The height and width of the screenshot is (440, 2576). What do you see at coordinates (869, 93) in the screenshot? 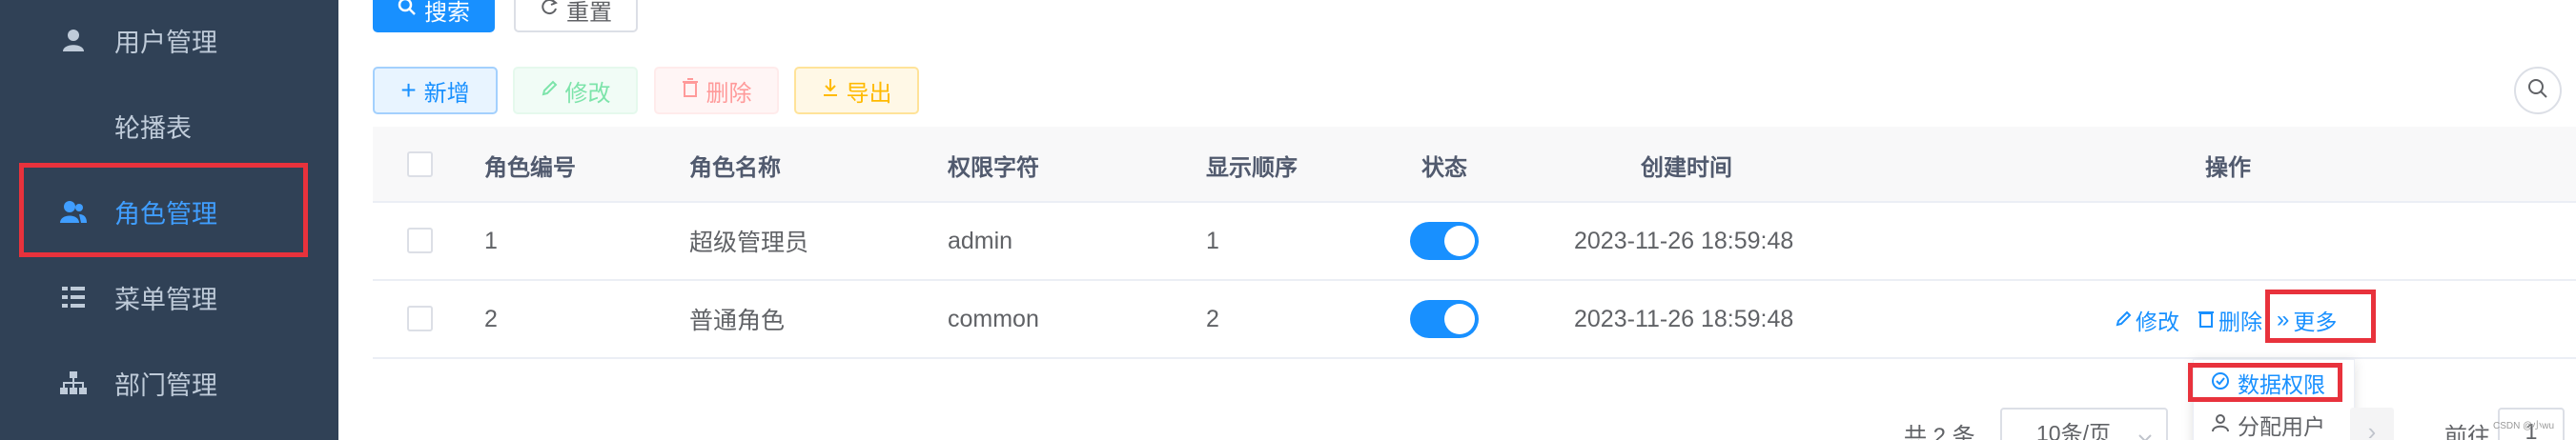
I see `export-button-label: 导出` at bounding box center [869, 93].